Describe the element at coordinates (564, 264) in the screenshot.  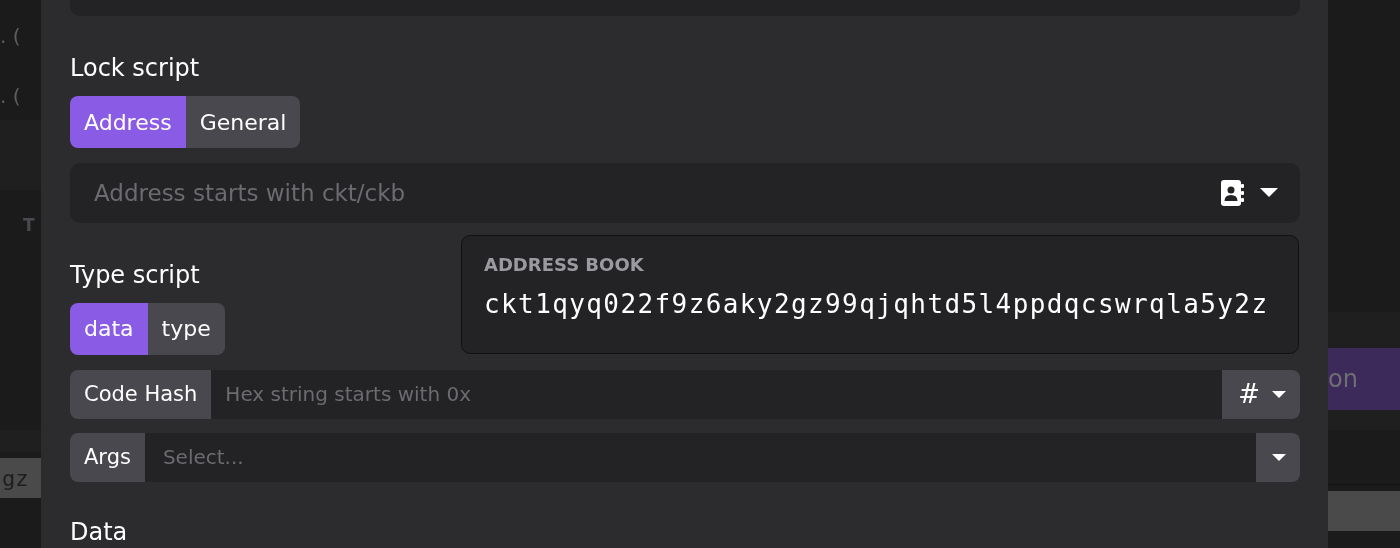
I see `dropdown-heading: ADDRESS BOOK` at that location.